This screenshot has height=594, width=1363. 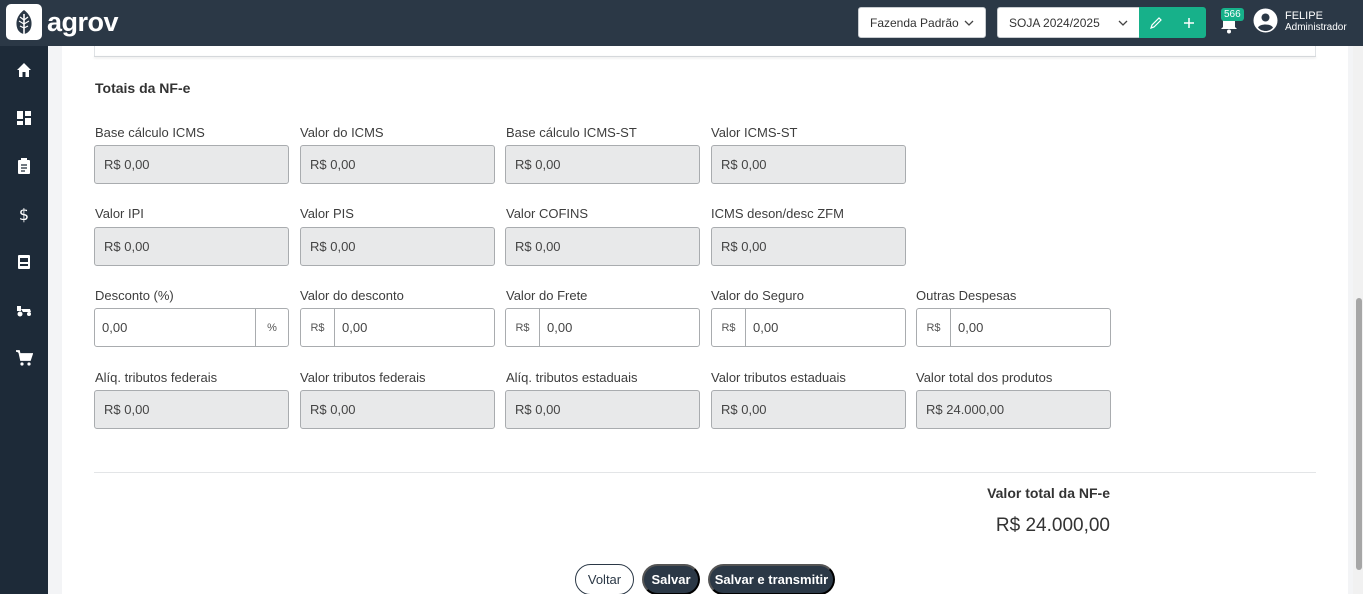 I want to click on scrollbar-thumb, so click(x=1359, y=434).